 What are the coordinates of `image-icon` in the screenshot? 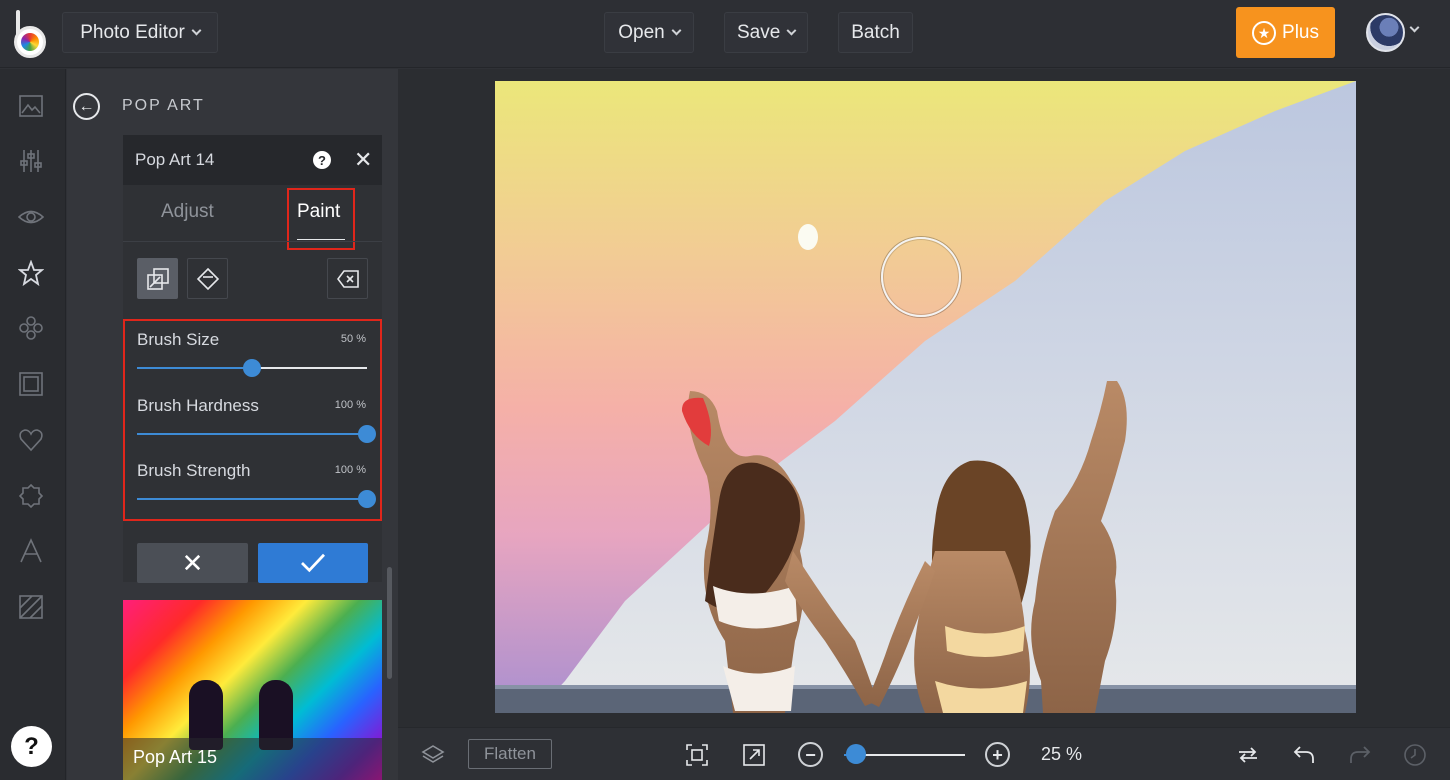 It's located at (31, 106).